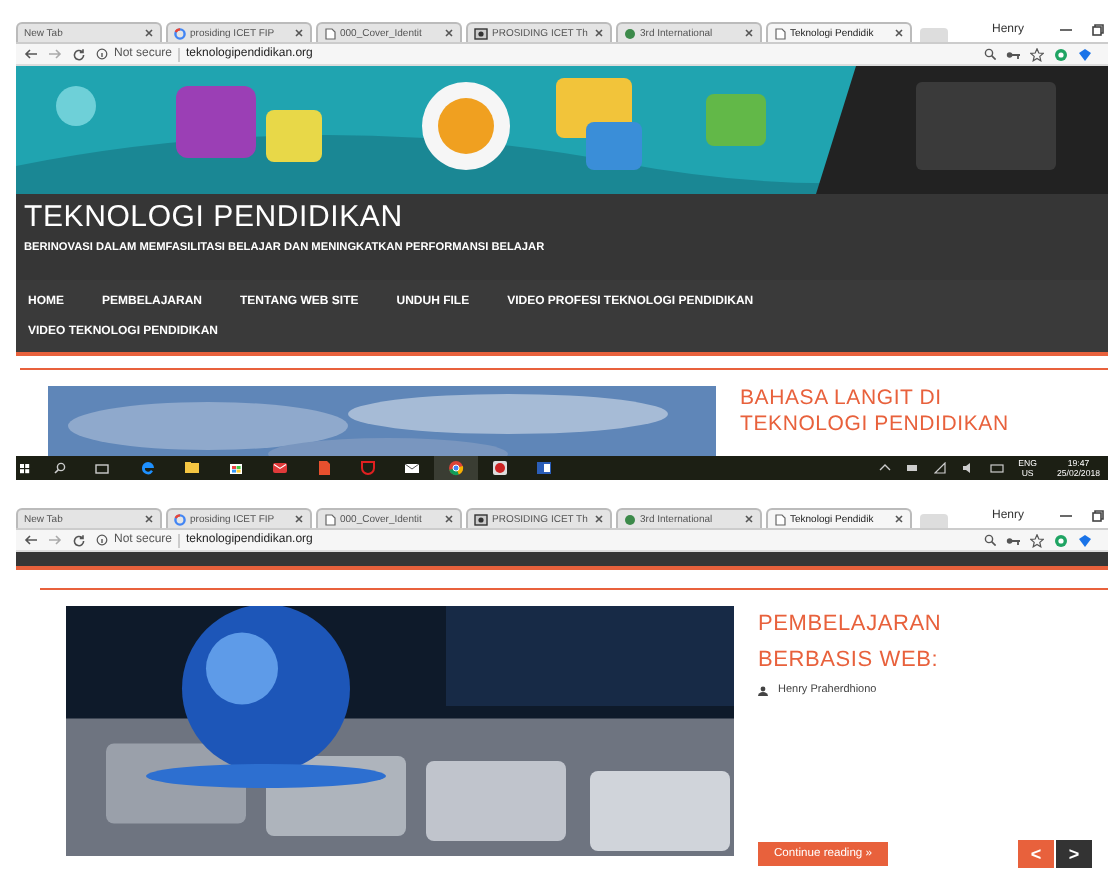 The image size is (1108, 872). Describe the element at coordinates (192, 468) in the screenshot. I see `folder-icon` at that location.